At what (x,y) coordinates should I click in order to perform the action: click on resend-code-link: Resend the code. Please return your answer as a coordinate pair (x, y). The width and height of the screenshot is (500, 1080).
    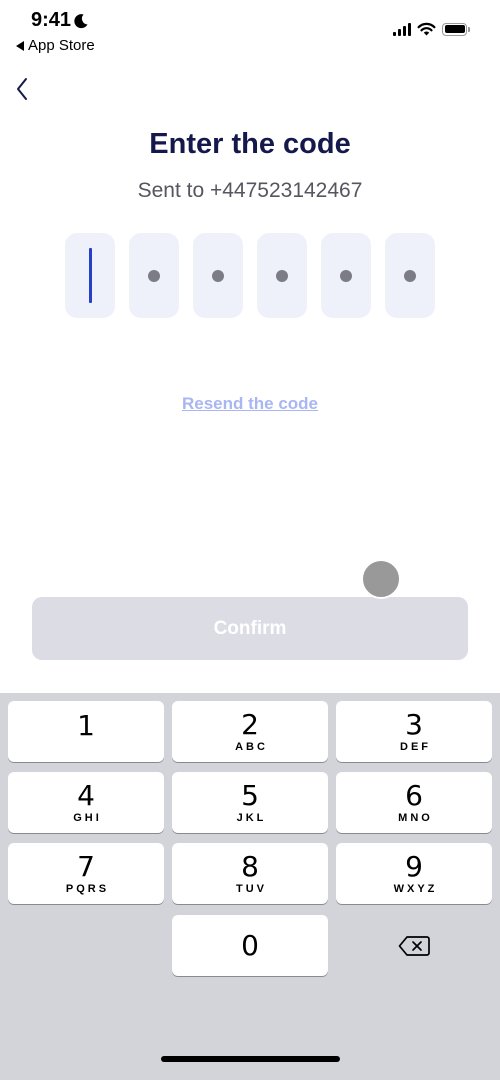
    Looking at the image, I should click on (250, 403).